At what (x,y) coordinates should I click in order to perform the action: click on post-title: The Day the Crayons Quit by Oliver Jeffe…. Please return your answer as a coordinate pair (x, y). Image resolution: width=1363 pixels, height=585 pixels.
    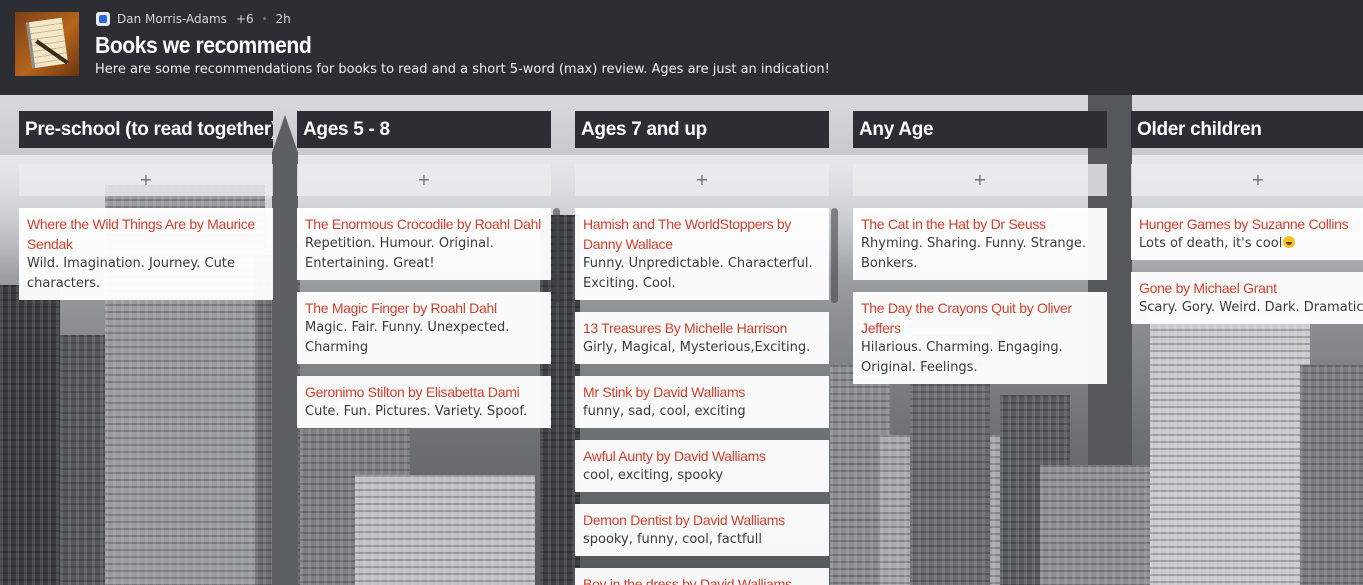
    Looking at the image, I should click on (966, 318).